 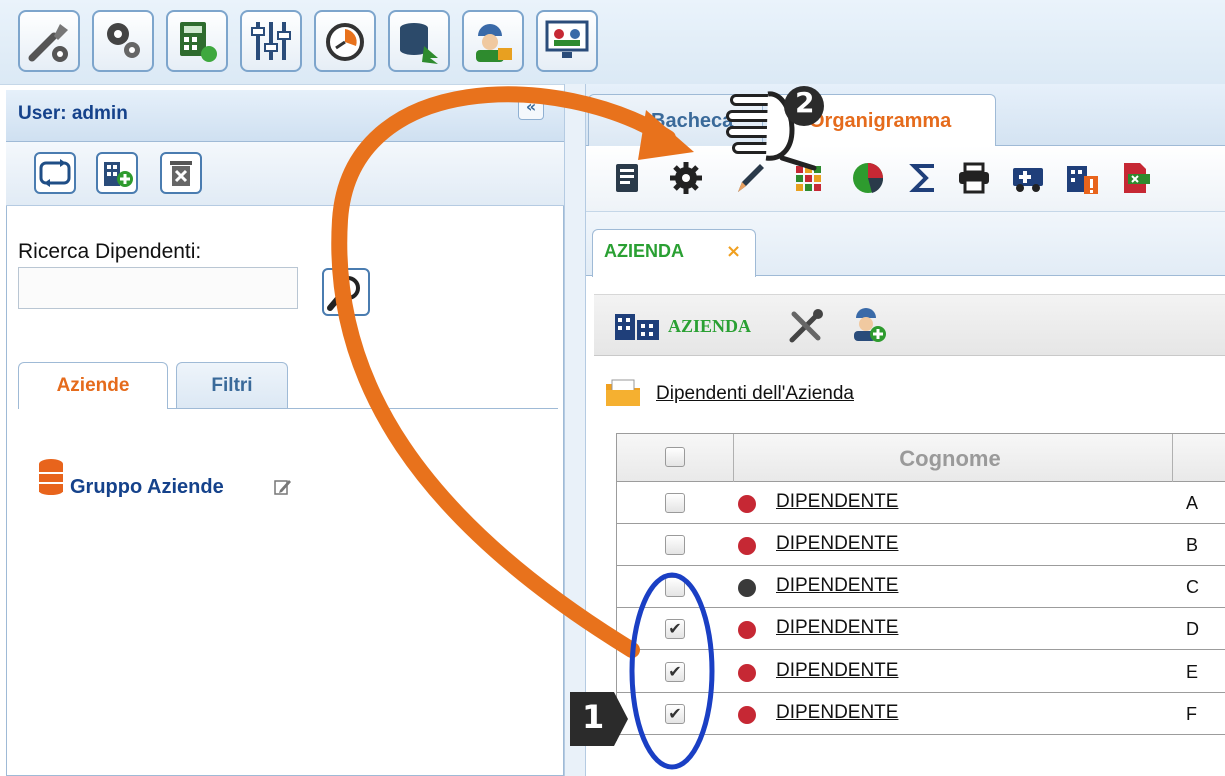 What do you see at coordinates (593, 717) in the screenshot?
I see `step-1-label: 1` at bounding box center [593, 717].